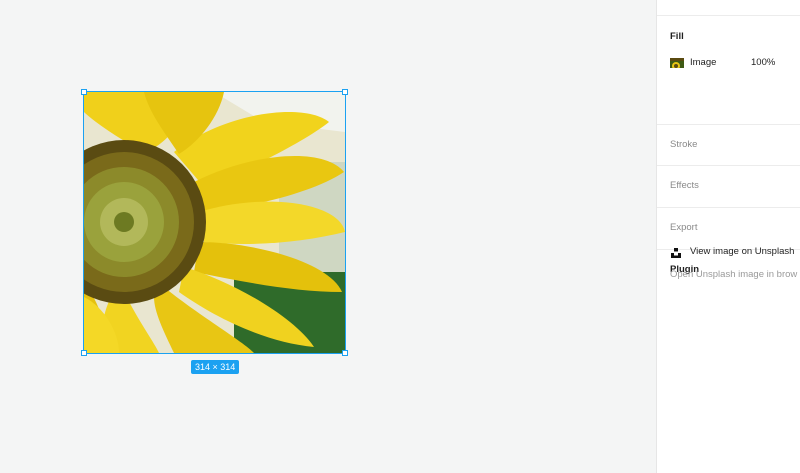 This screenshot has width=800, height=473. What do you see at coordinates (735, 63) in the screenshot?
I see `fill-row: Image 100%` at bounding box center [735, 63].